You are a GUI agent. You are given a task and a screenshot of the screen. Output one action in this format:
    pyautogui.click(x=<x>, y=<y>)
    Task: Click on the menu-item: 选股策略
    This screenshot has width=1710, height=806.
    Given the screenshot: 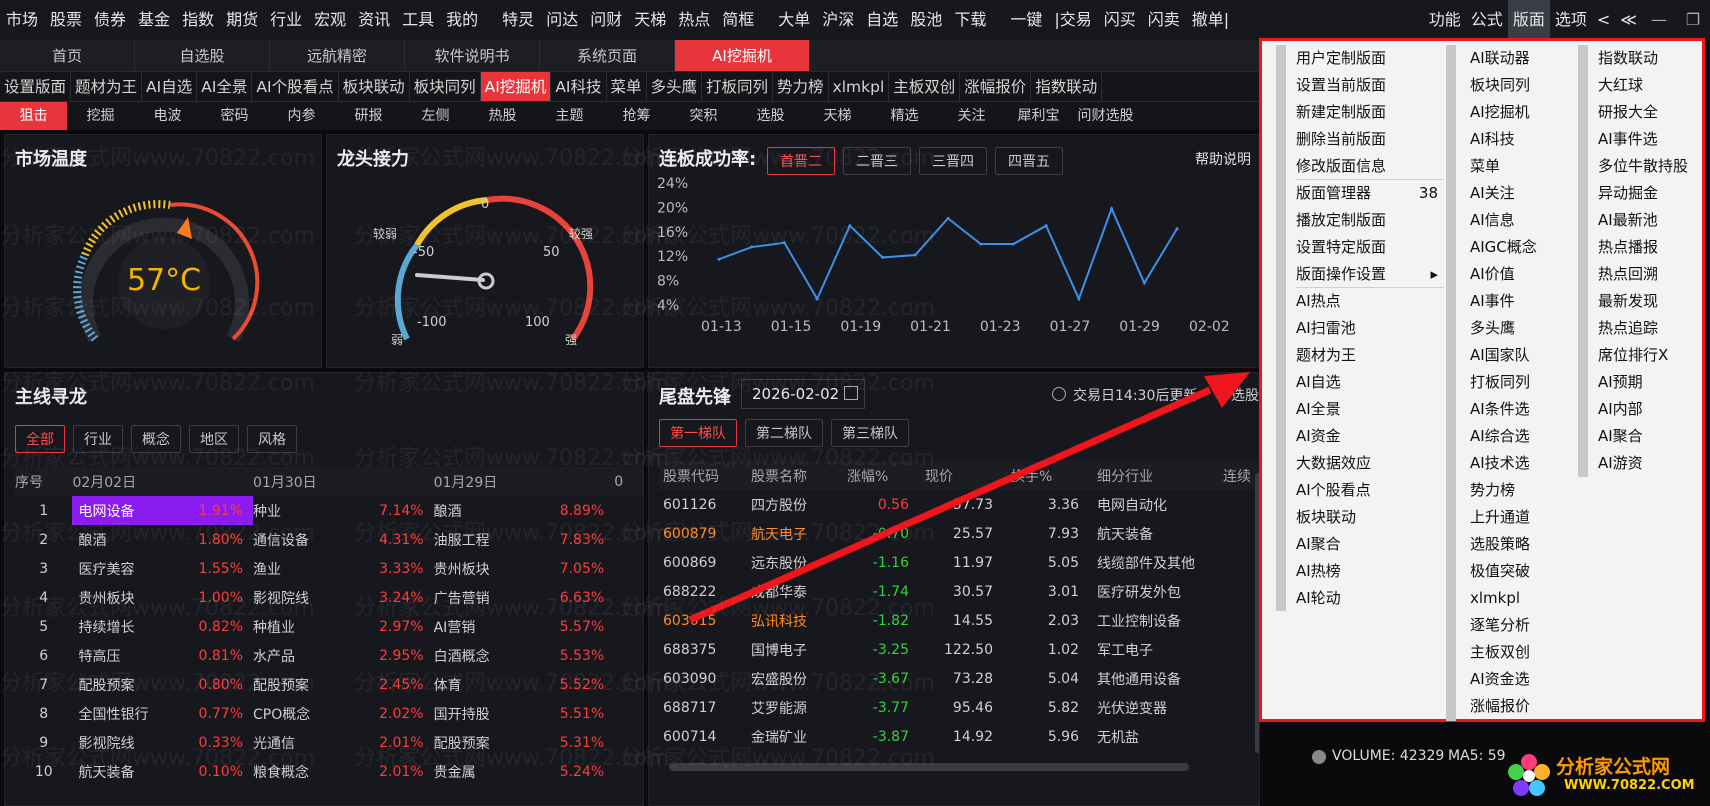 What is the action you would take?
    pyautogui.click(x=1524, y=544)
    